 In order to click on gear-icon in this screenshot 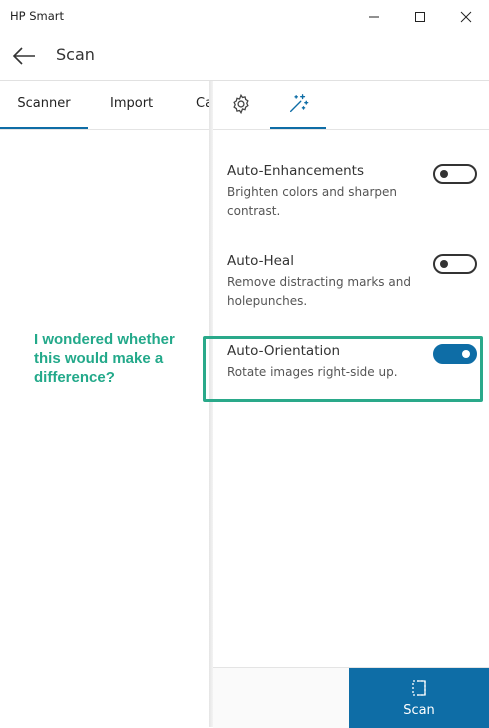, I will do `click(241, 104)`.